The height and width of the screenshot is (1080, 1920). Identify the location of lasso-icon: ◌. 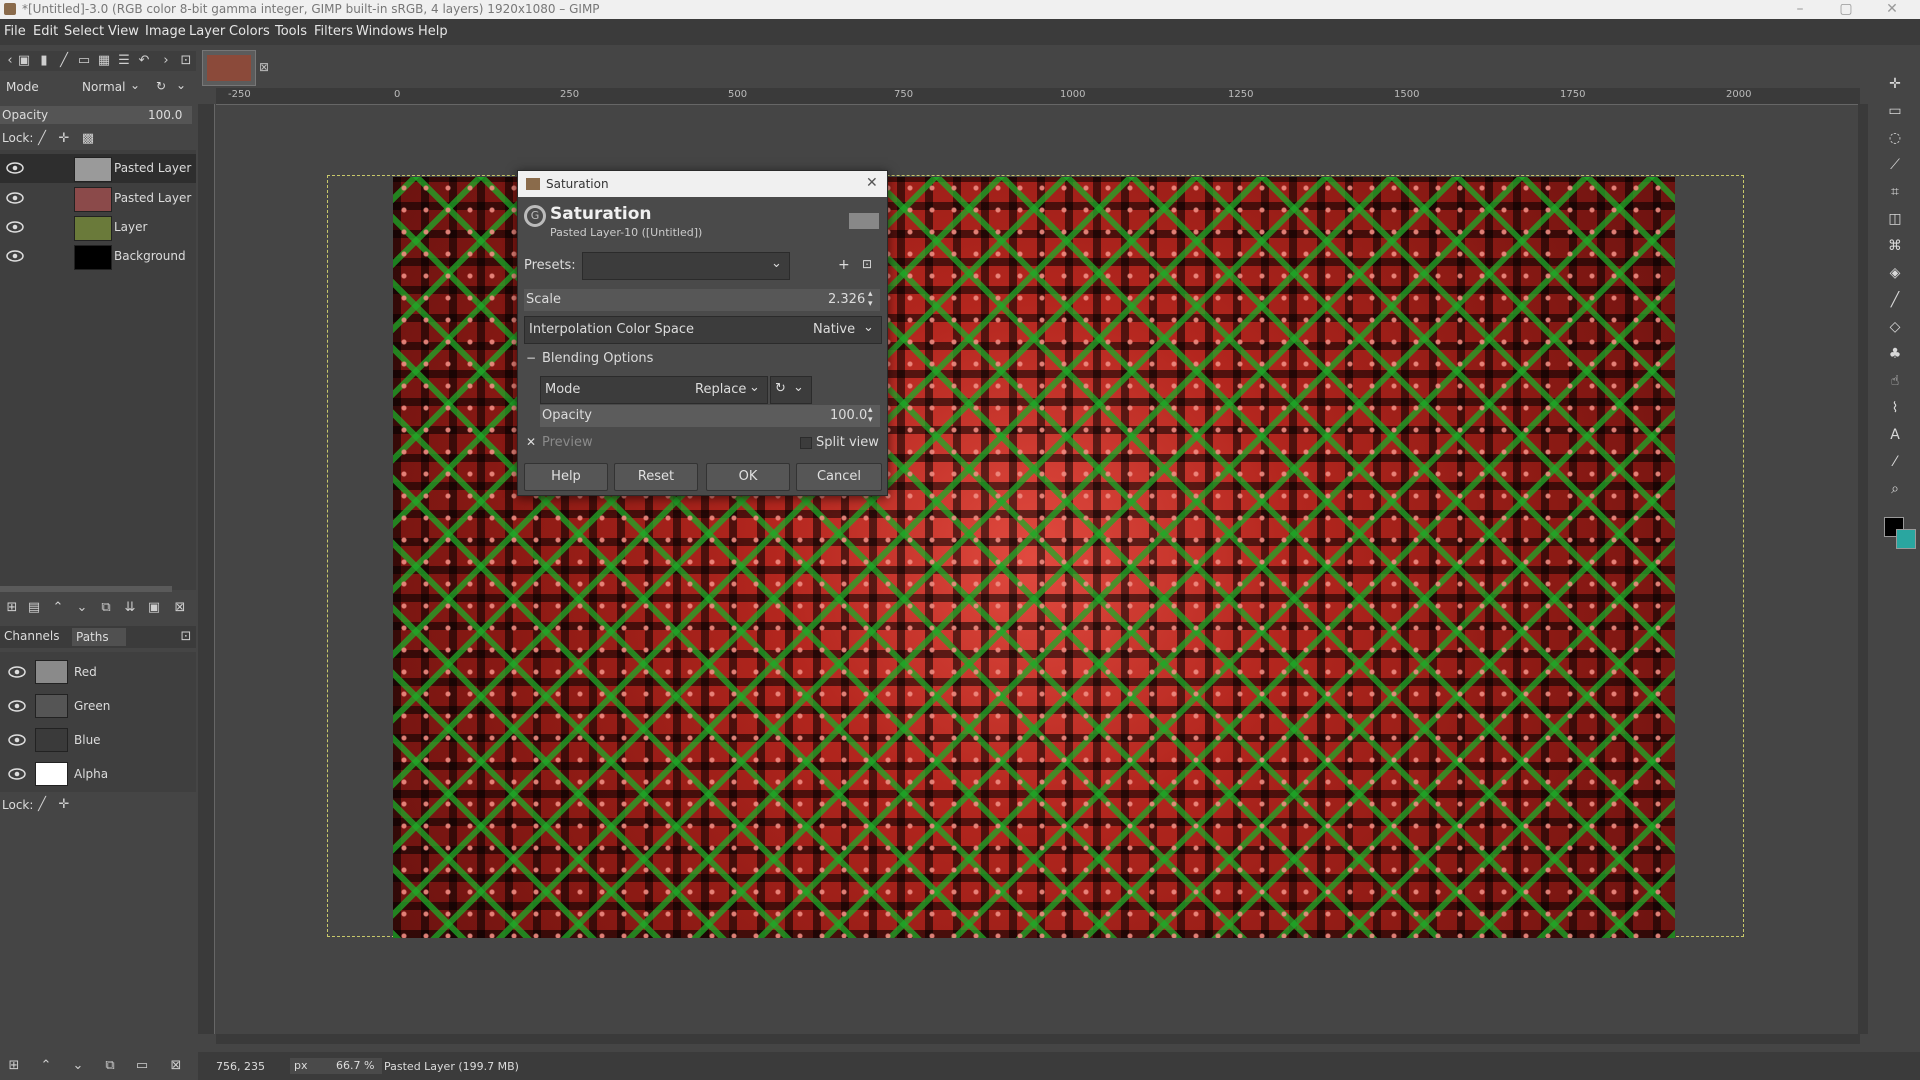
(1895, 138).